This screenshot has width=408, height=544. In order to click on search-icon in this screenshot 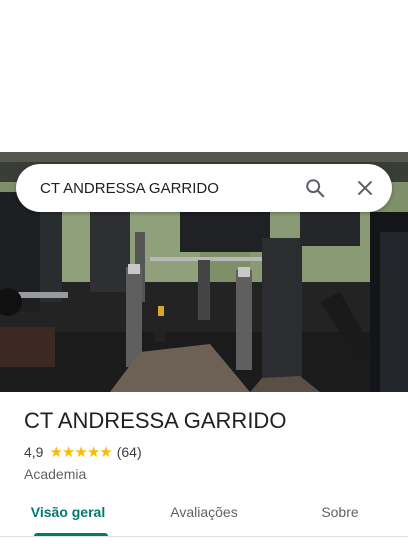, I will do `click(315, 188)`.